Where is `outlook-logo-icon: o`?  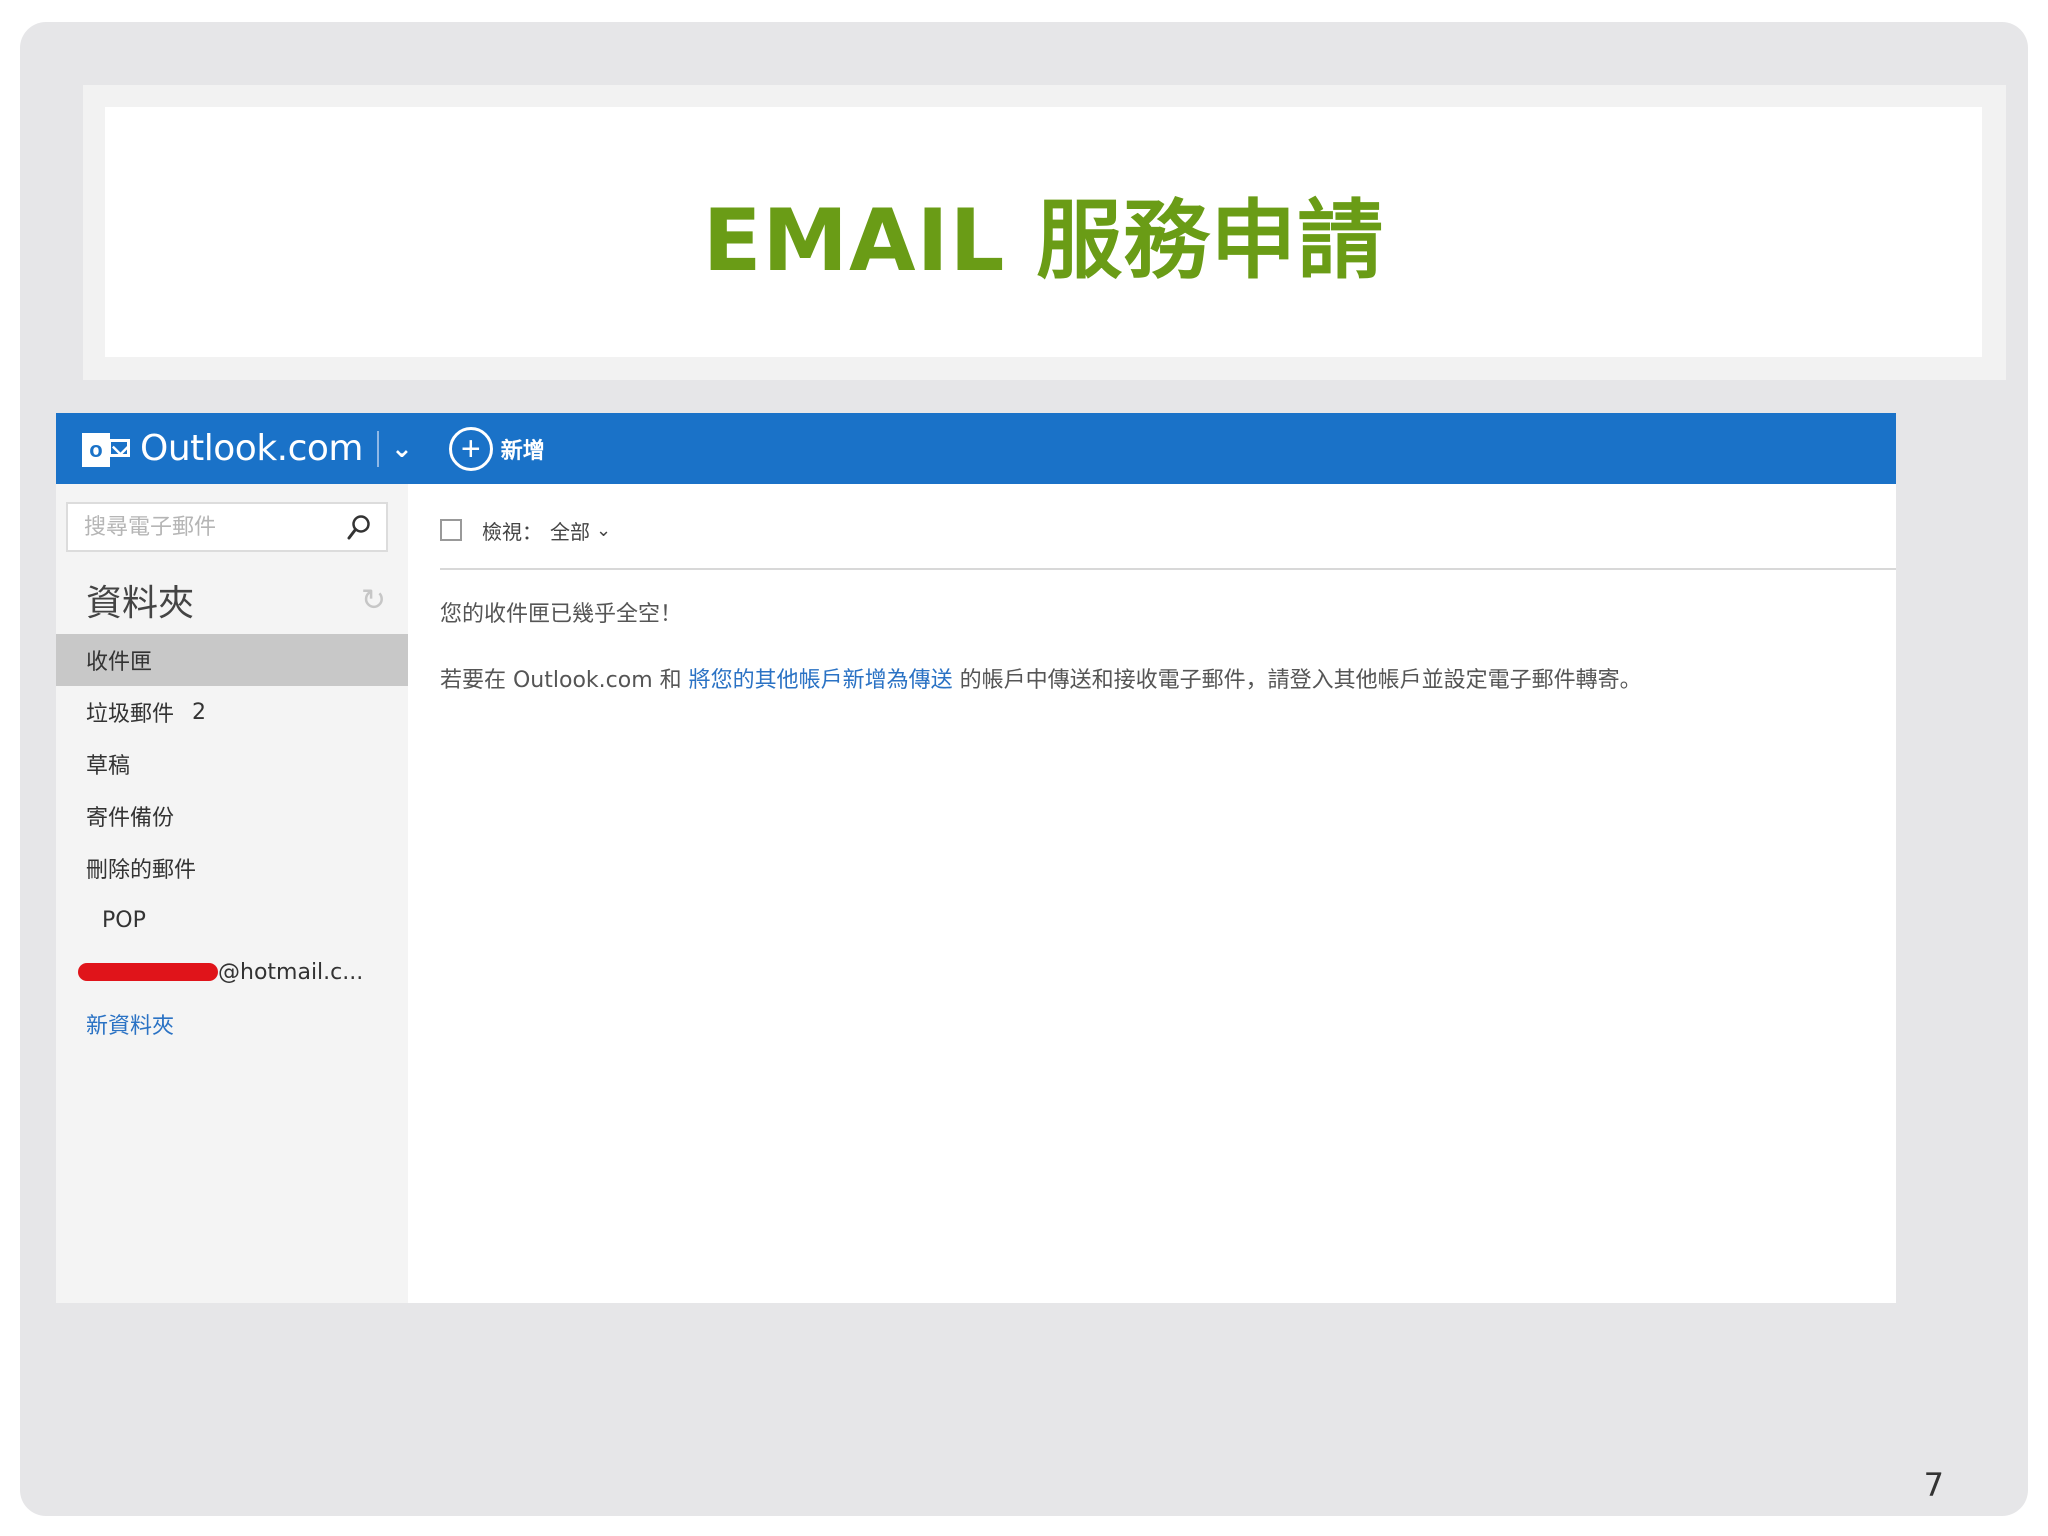 outlook-logo-icon: o is located at coordinates (107, 449).